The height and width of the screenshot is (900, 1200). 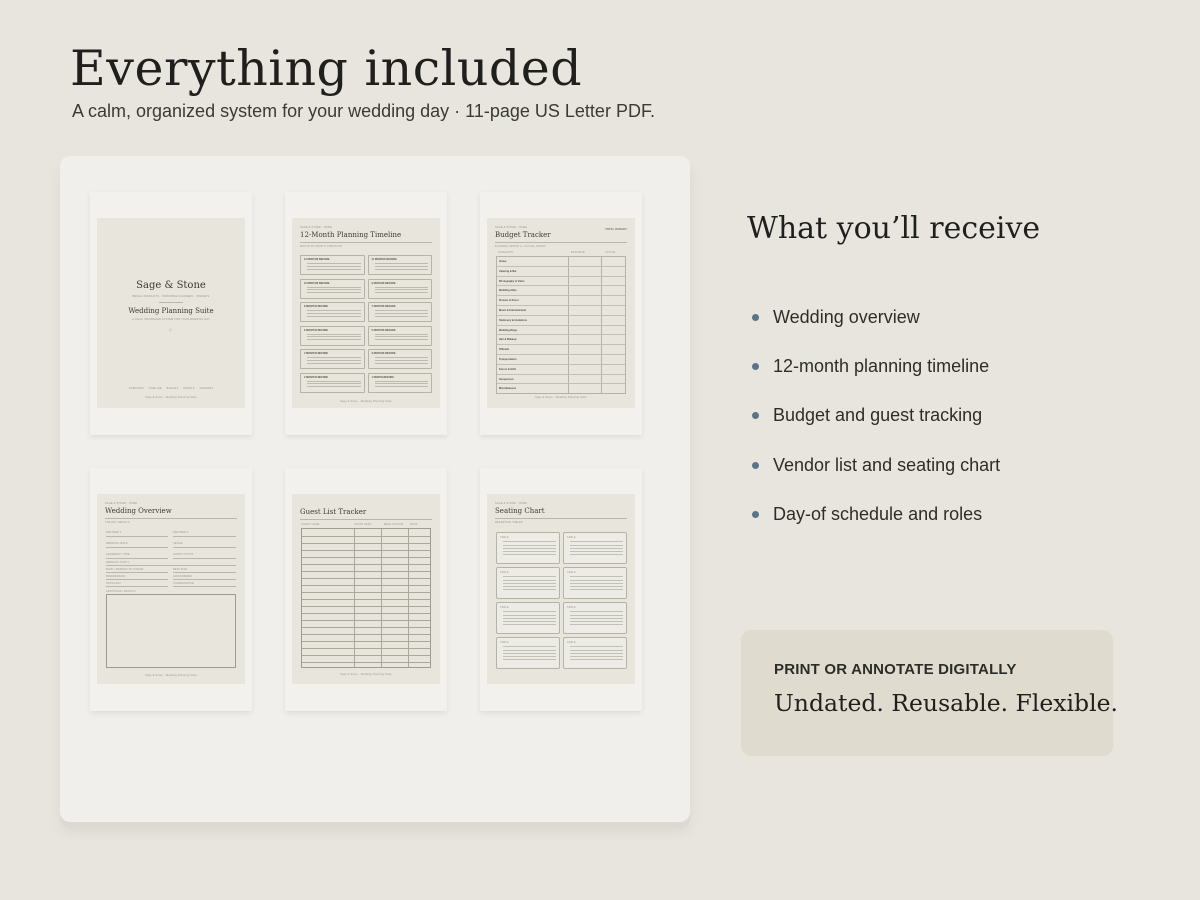 What do you see at coordinates (366, 519) in the screenshot?
I see `guest-list-divider` at bounding box center [366, 519].